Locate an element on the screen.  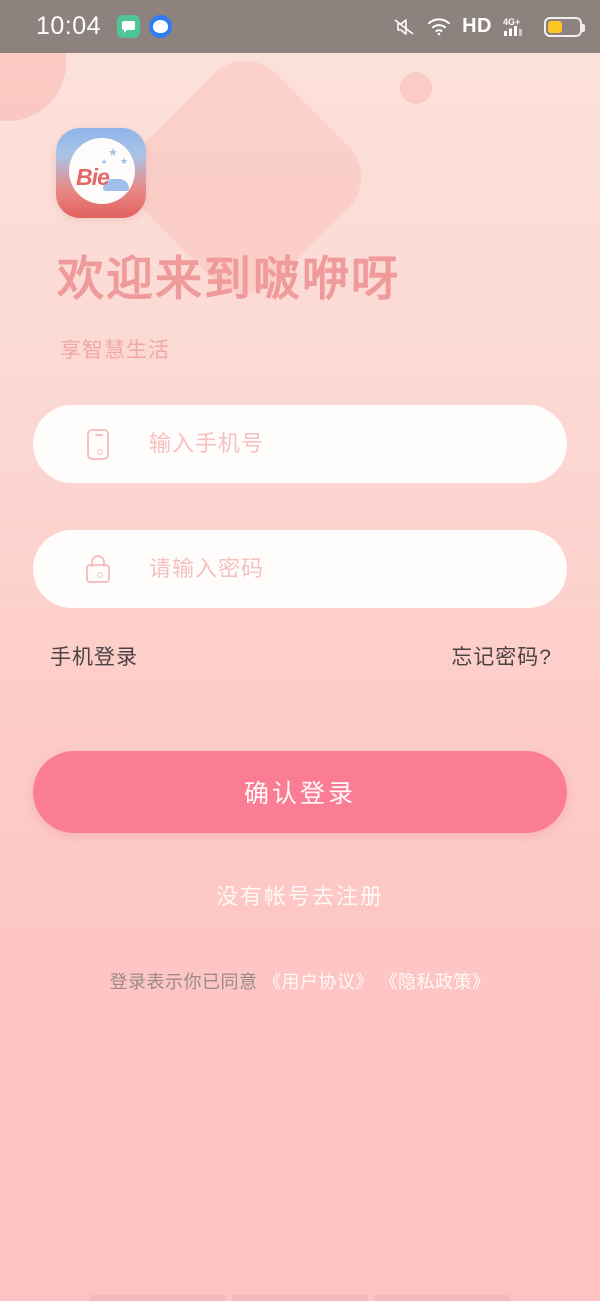
password-input is located at coordinates (339, 569).